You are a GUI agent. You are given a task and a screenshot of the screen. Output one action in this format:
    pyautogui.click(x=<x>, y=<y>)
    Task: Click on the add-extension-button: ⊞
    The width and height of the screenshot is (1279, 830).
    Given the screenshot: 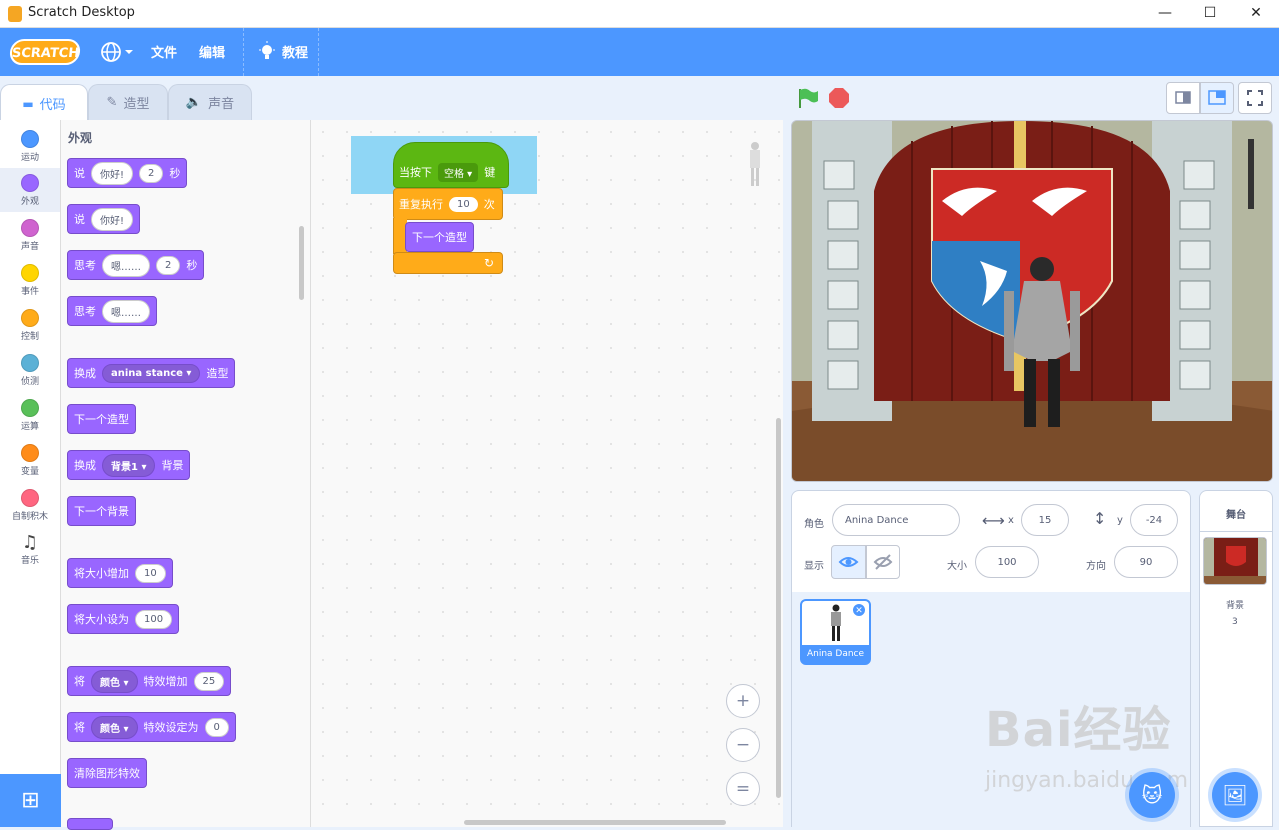 What is the action you would take?
    pyautogui.click(x=30, y=800)
    